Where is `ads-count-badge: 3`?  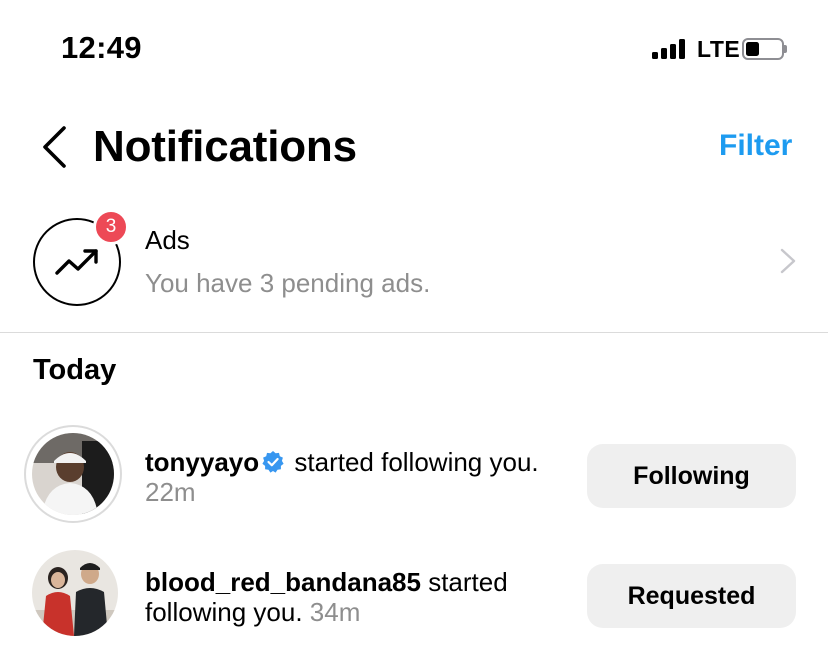
ads-count-badge: 3 is located at coordinates (111, 227).